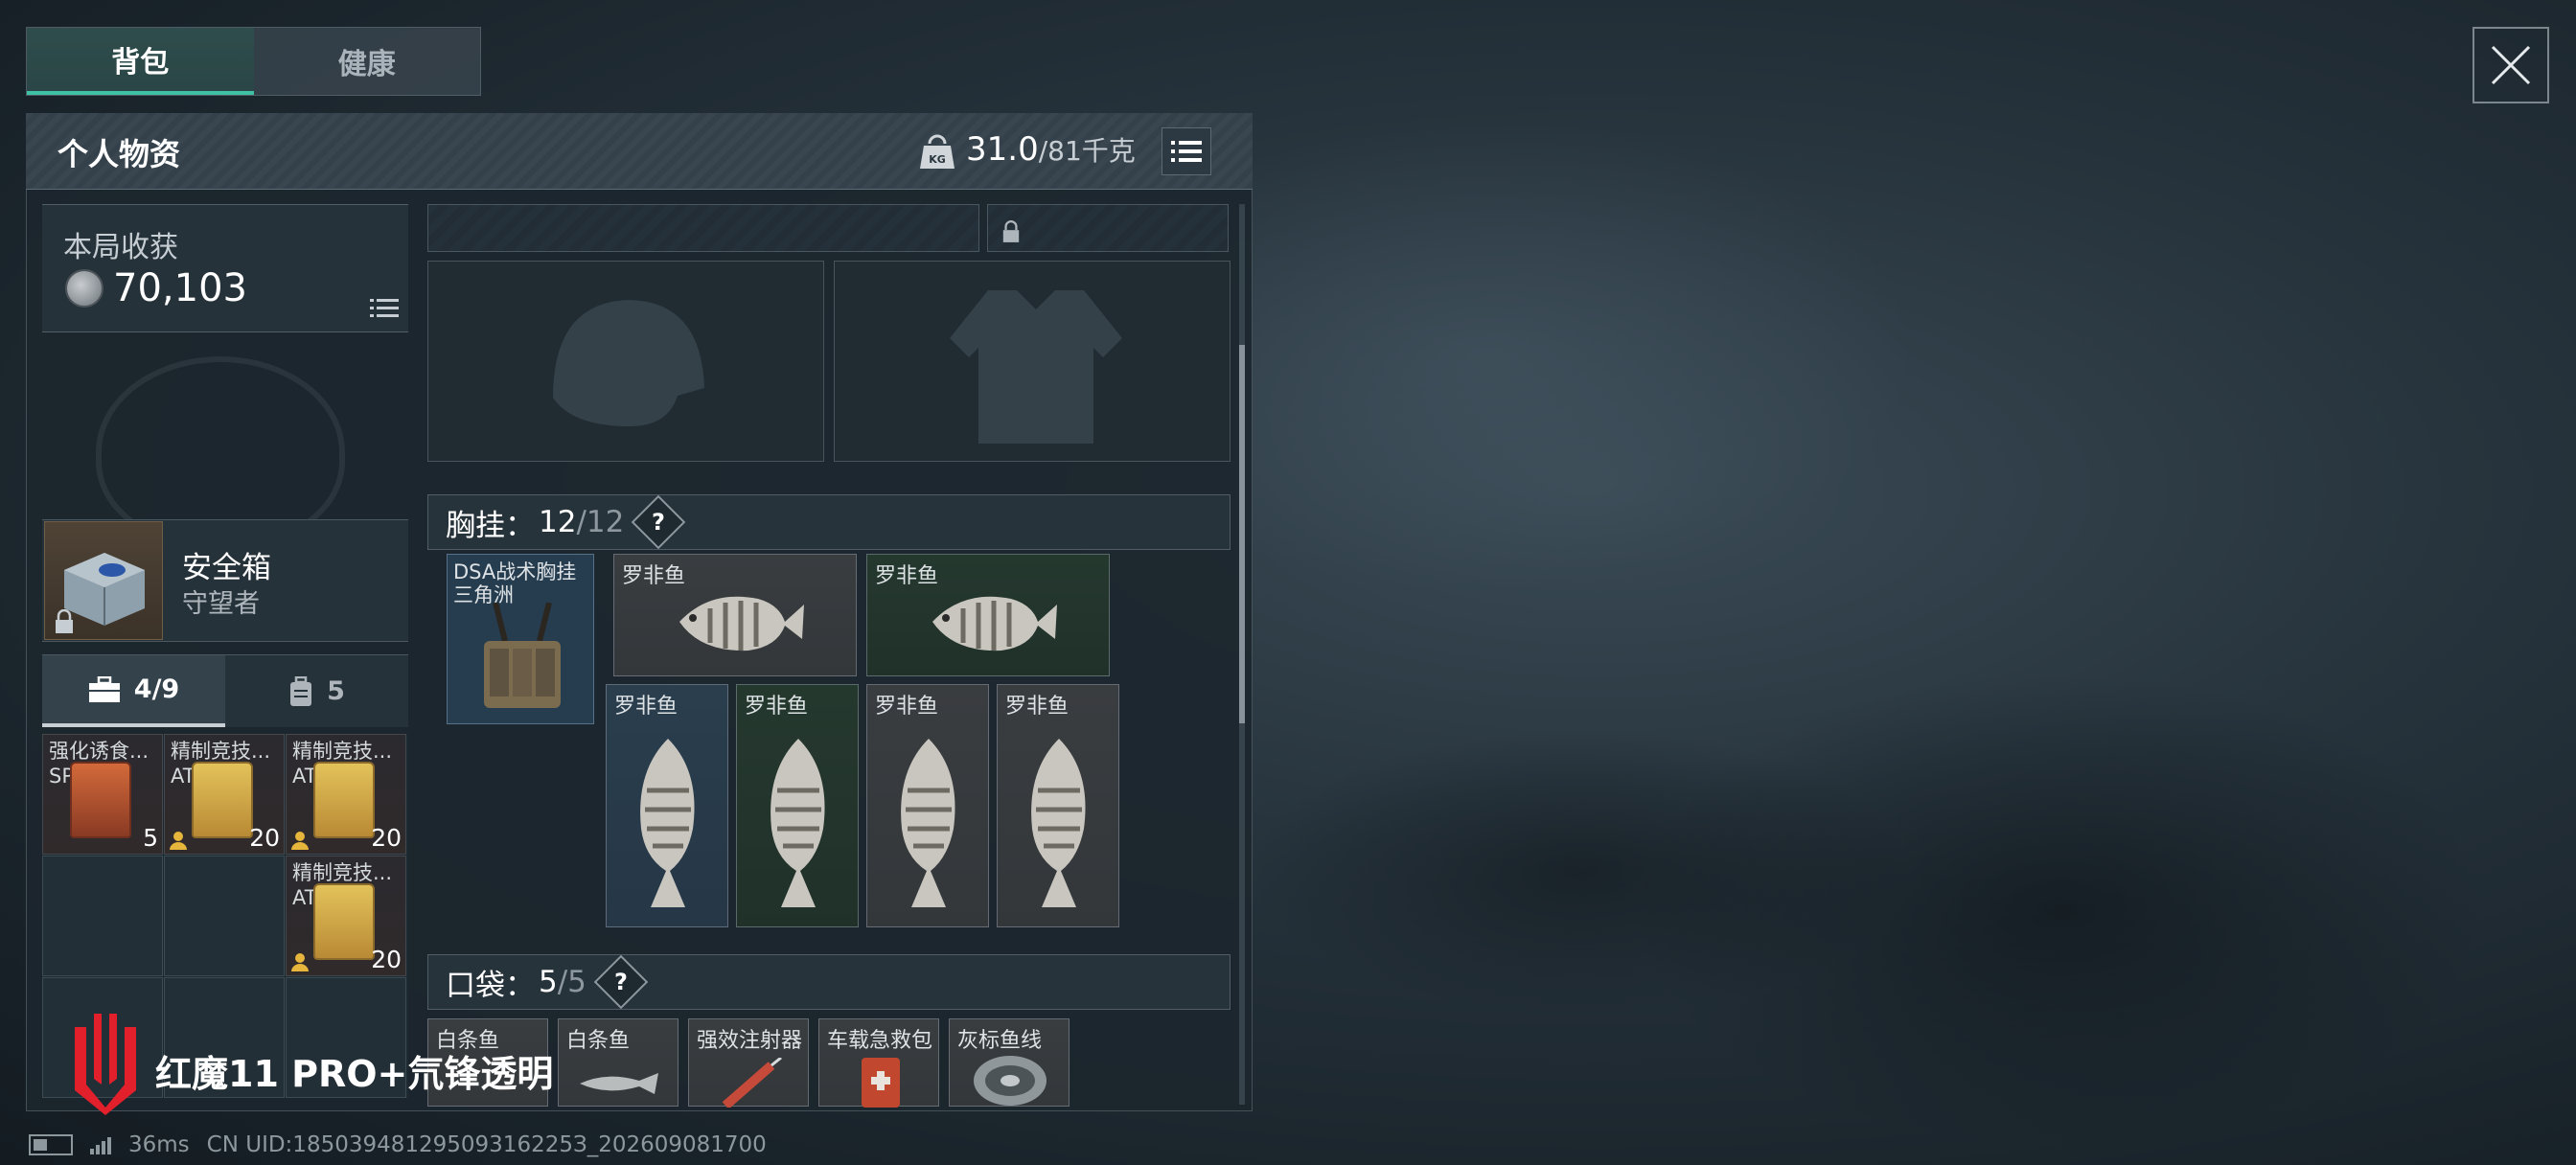 This screenshot has height=1165, width=2576. I want to click on svg-text: KG, so click(937, 160).